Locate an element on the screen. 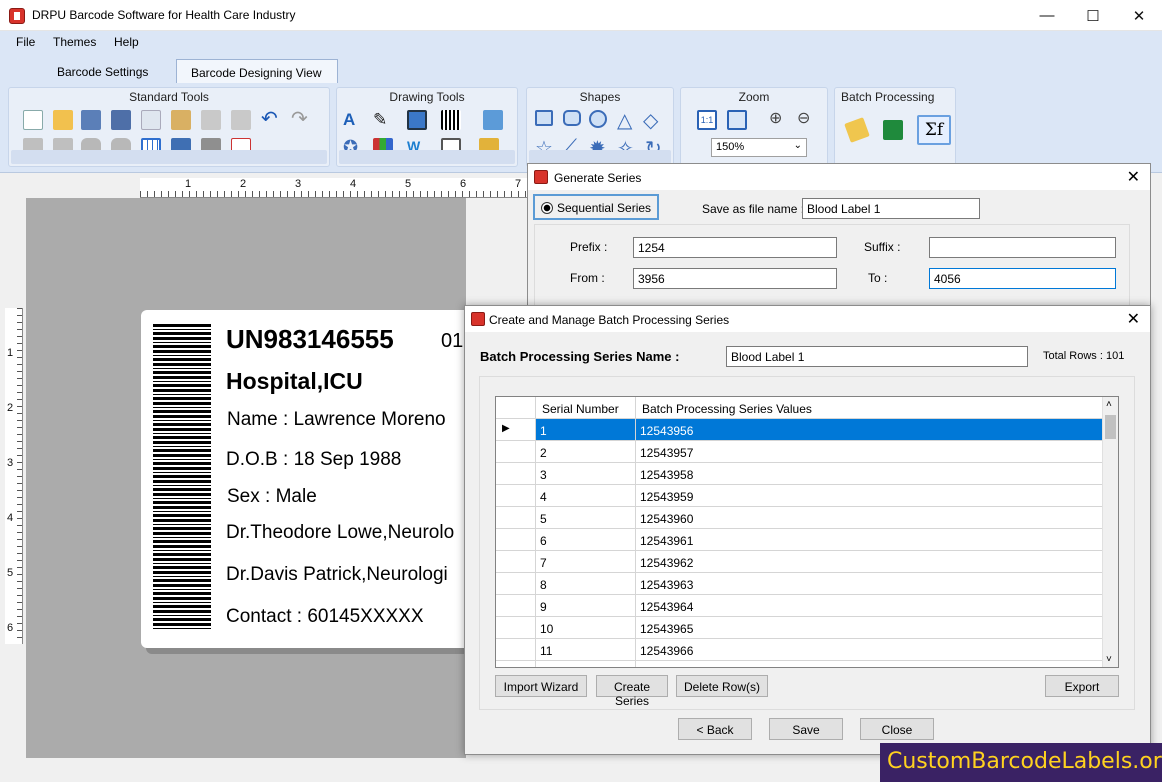 The height and width of the screenshot is (782, 1162). save-as-input: Blood Label 1 is located at coordinates (891, 208).